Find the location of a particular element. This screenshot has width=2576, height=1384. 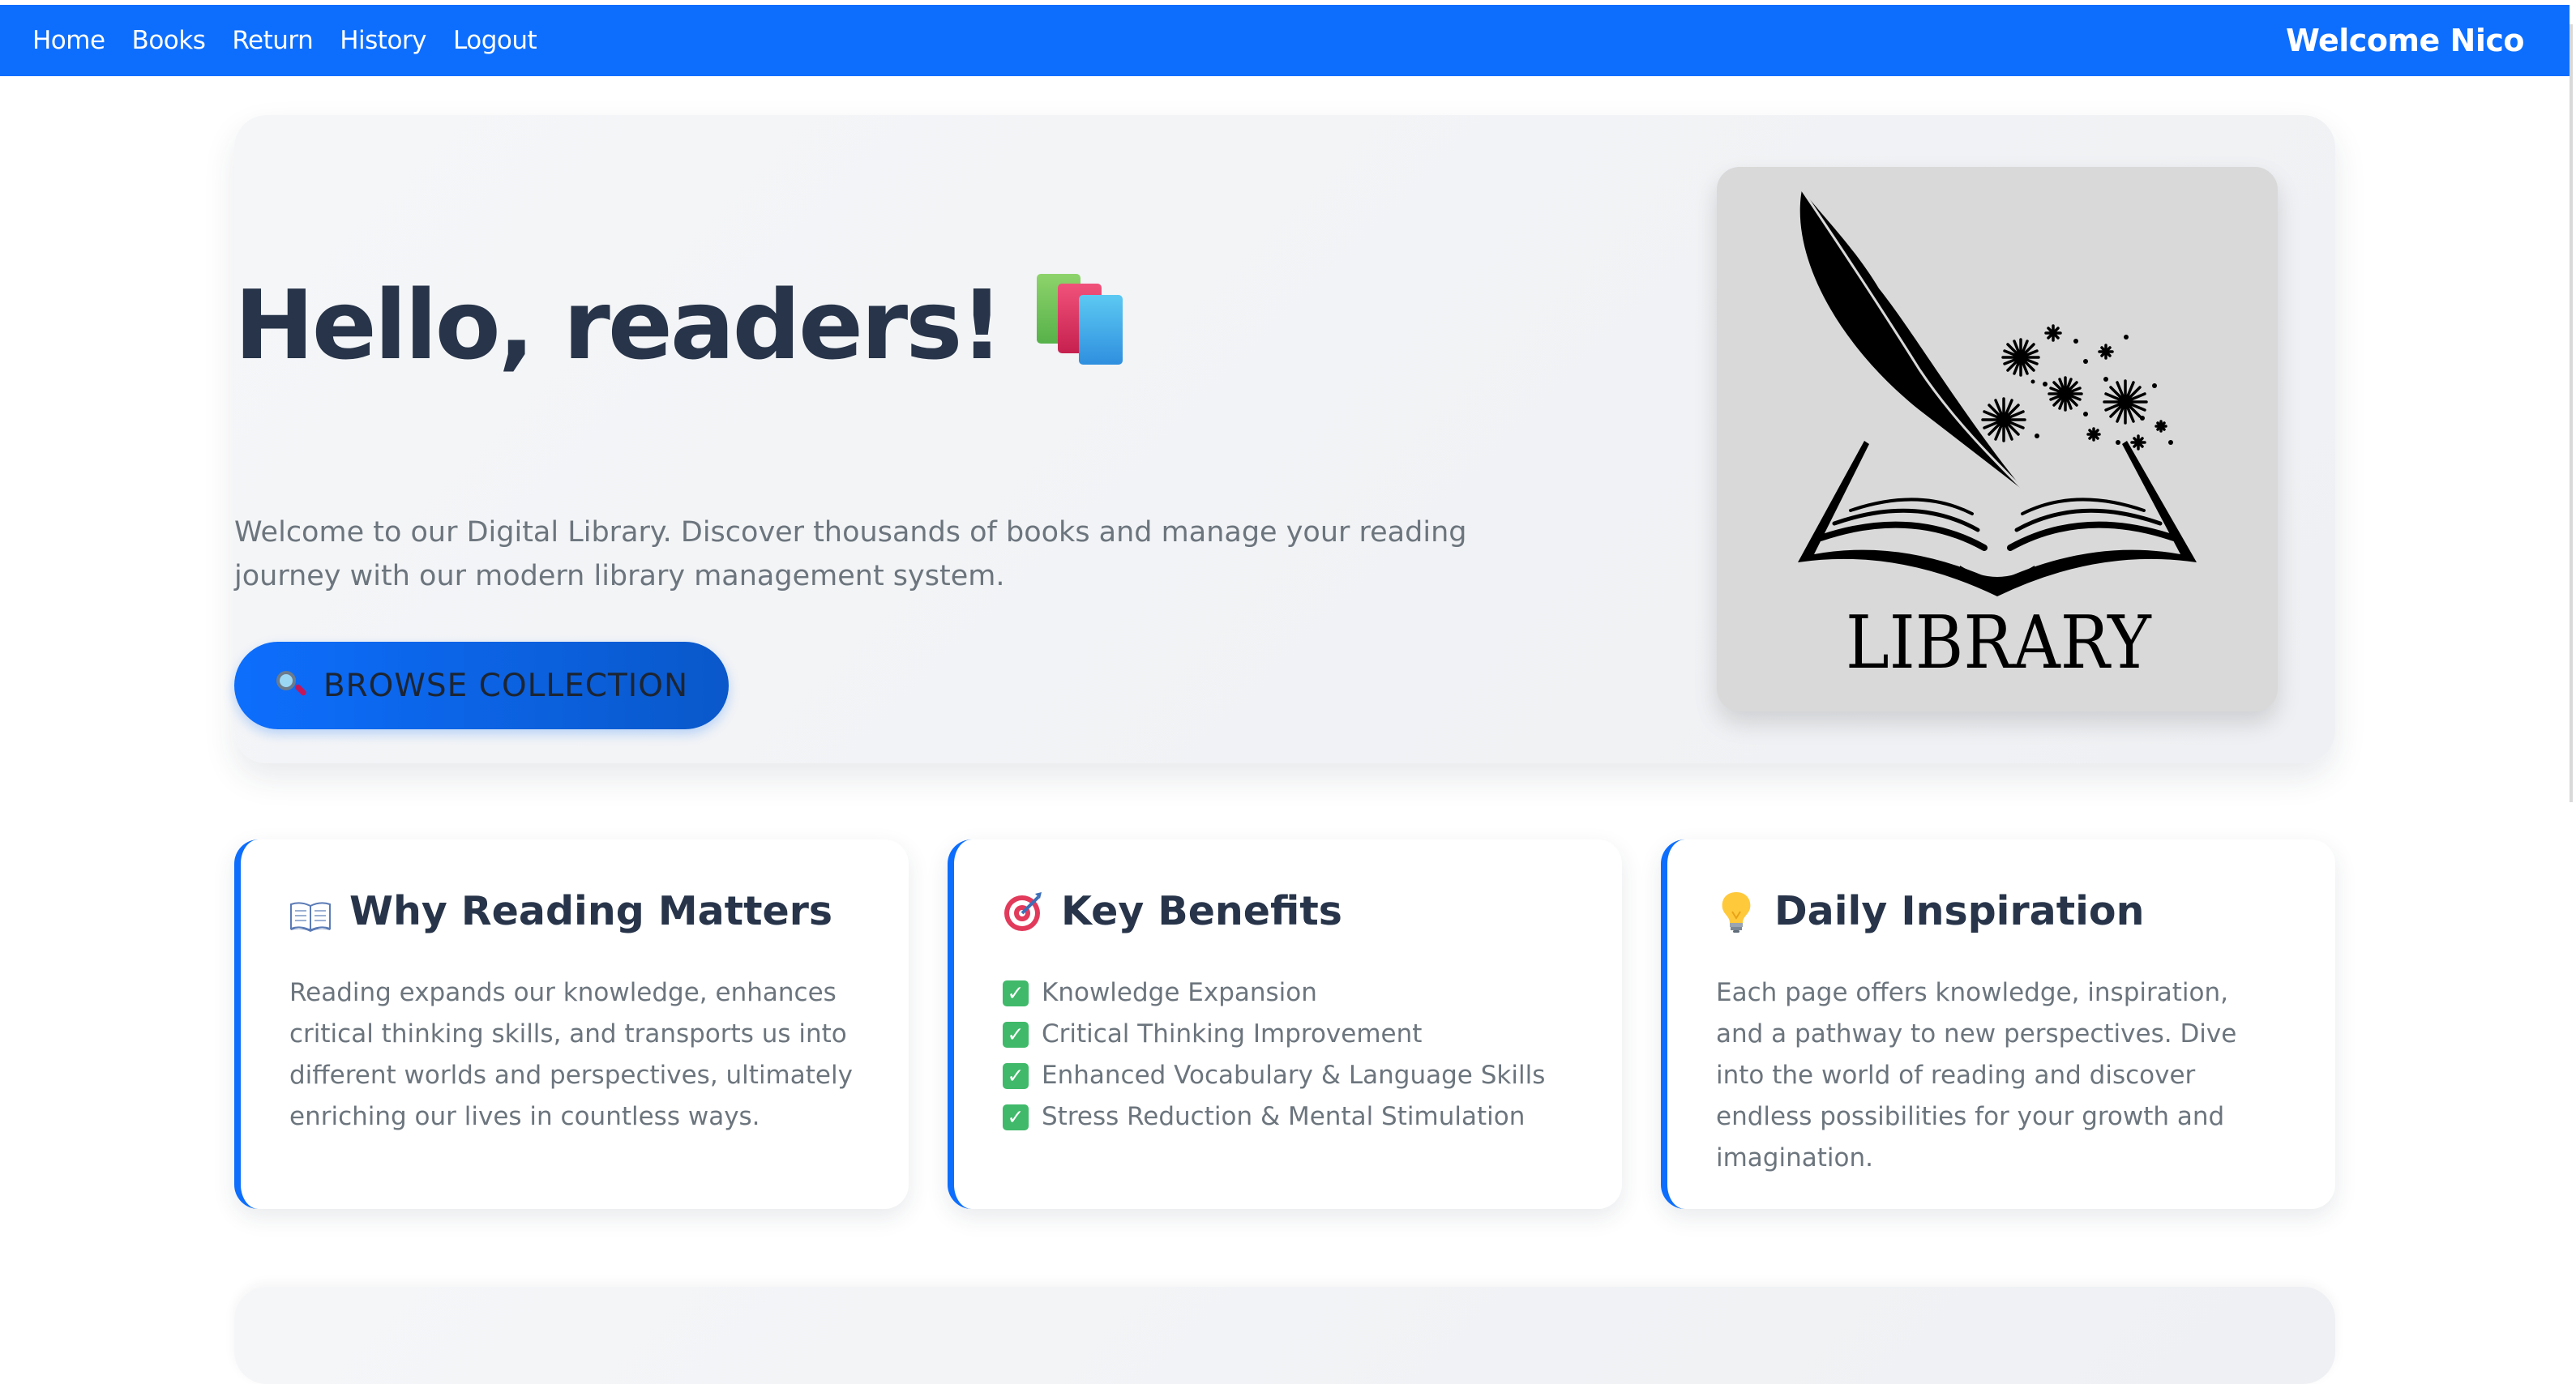

list-item: ✓ Enhanced Vocabulary & Language Skills is located at coordinates (1274, 1075).